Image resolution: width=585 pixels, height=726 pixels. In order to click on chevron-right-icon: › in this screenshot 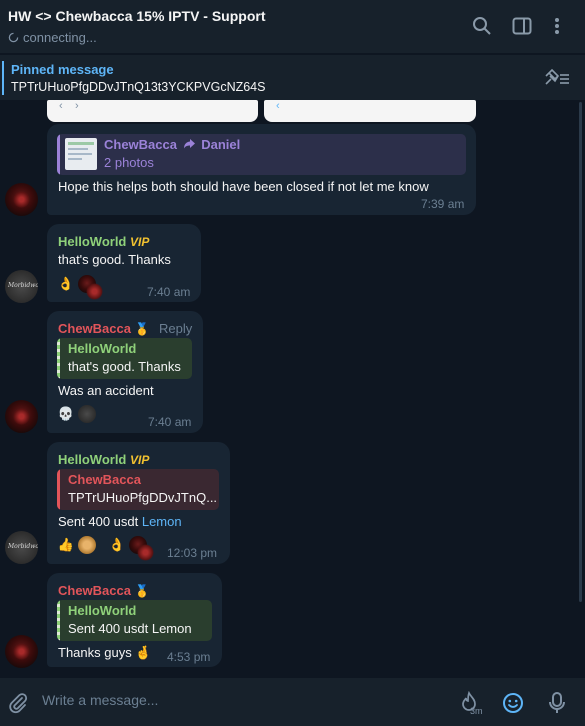, I will do `click(77, 106)`.